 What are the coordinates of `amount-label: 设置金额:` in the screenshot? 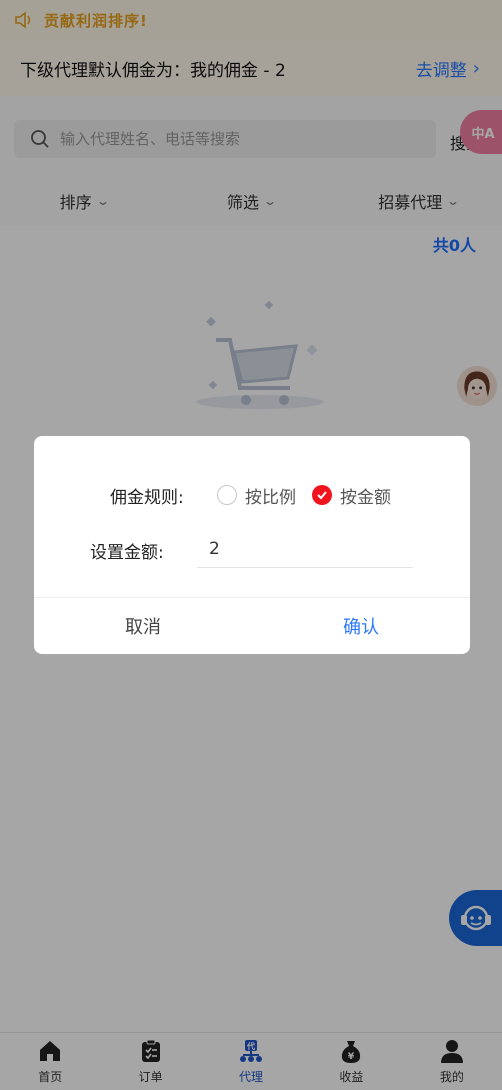 It's located at (127, 553).